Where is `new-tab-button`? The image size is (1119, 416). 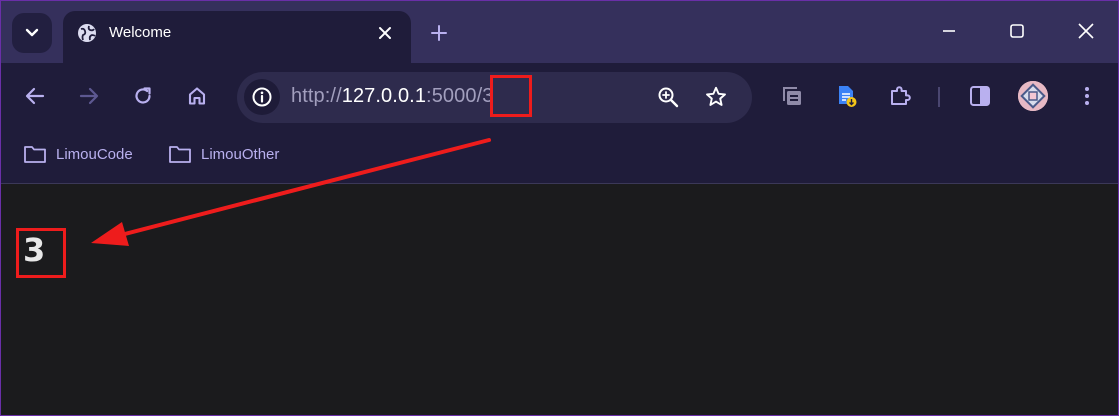
new-tab-button is located at coordinates (439, 33).